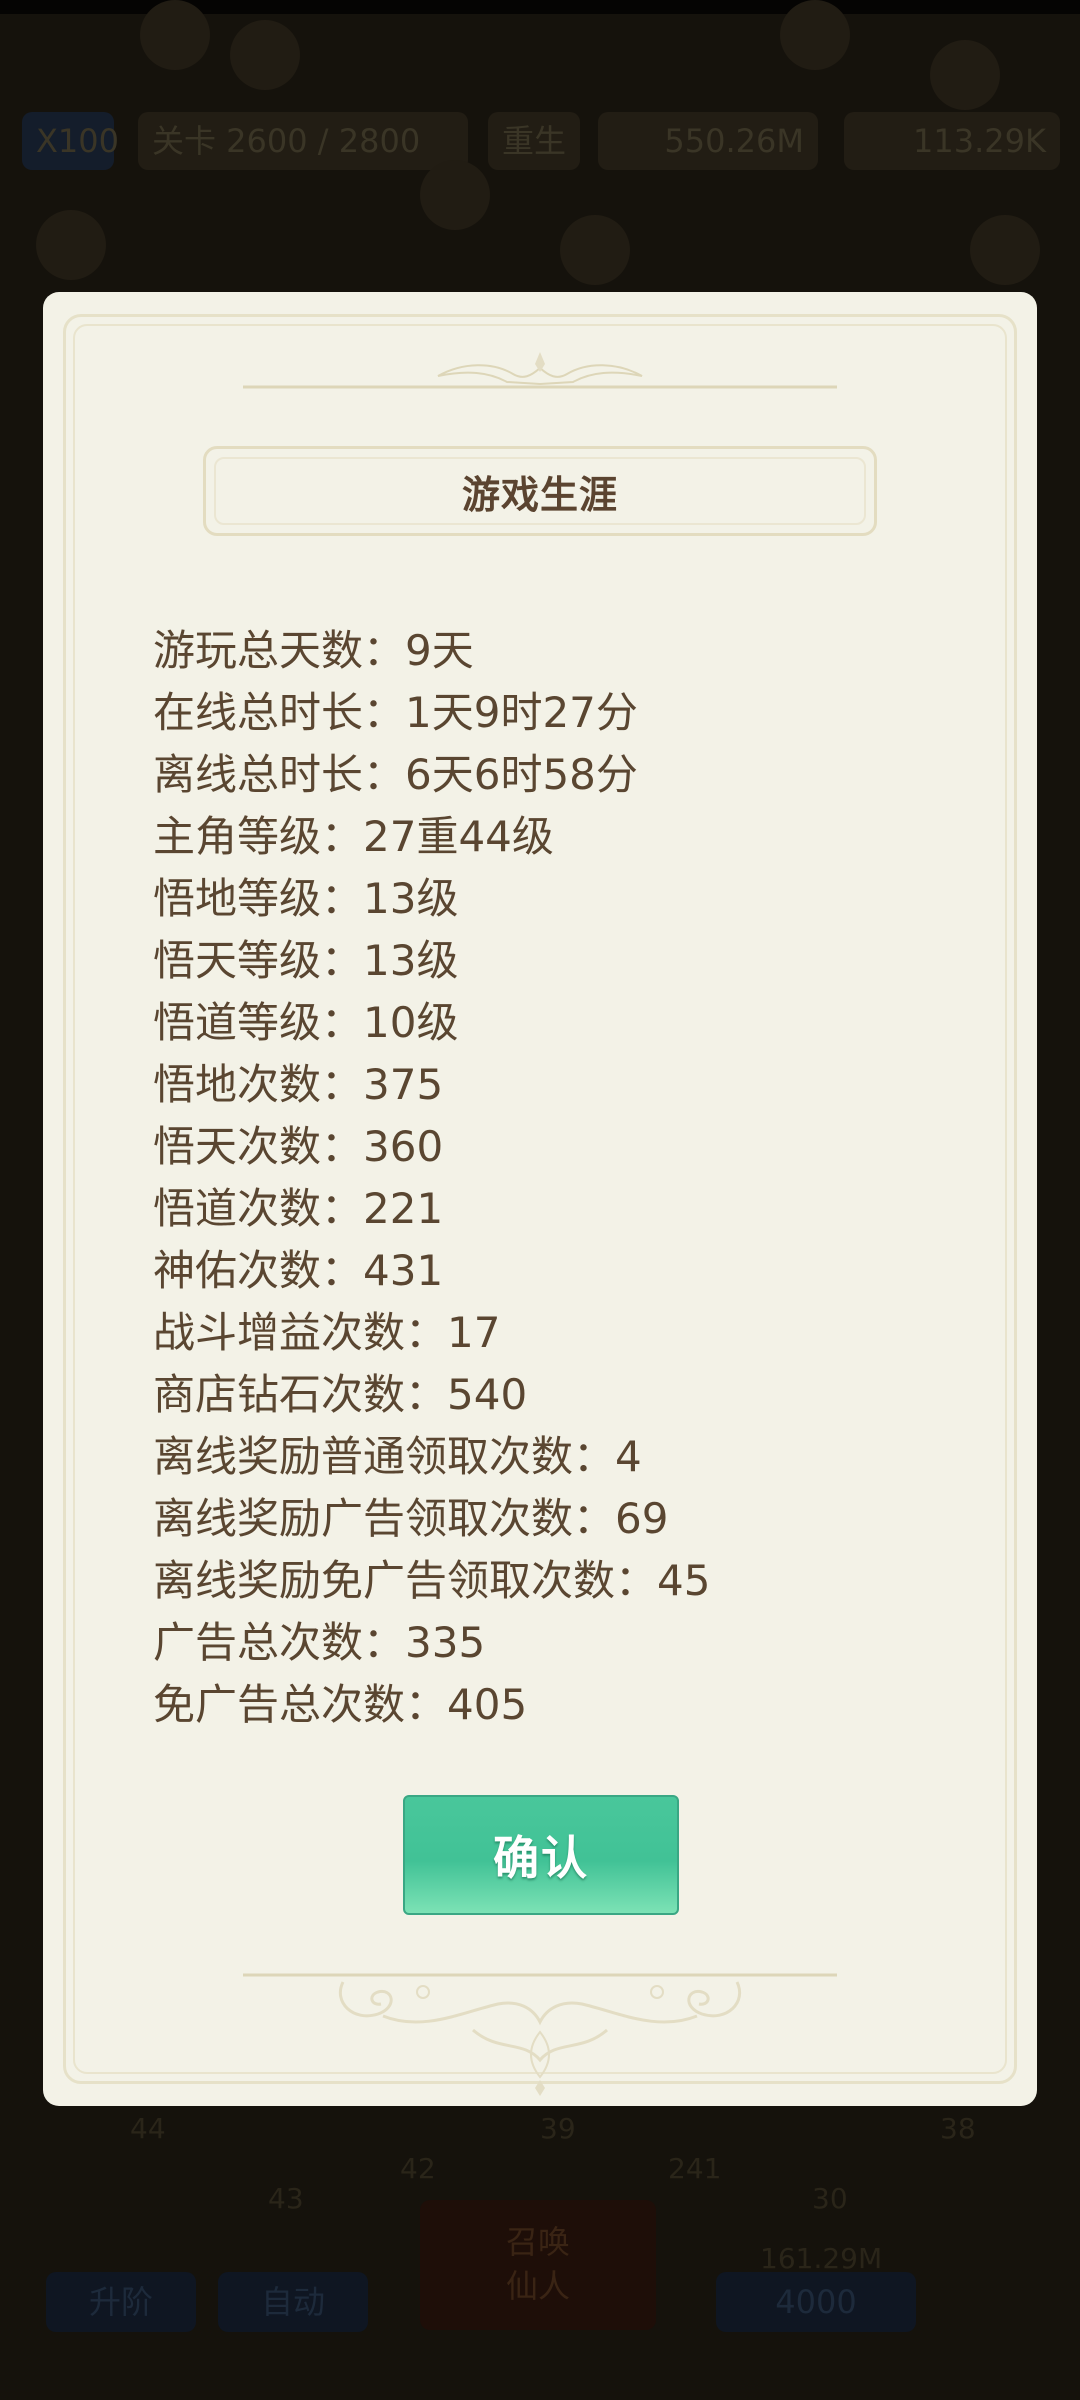  Describe the element at coordinates (306, 960) in the screenshot. I see `stat-wutian-level: 悟天等级：13级` at that location.